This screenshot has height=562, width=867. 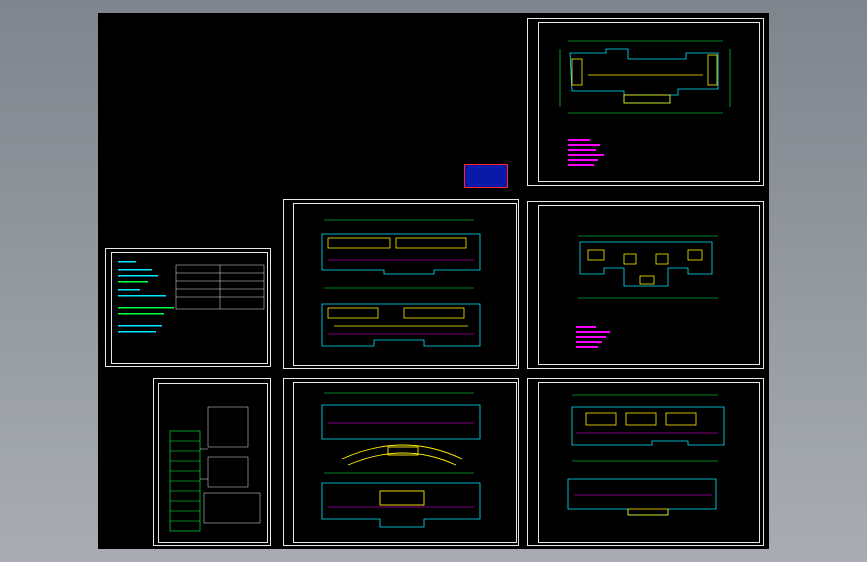 I want to click on drawing-sheet-bottom-right, so click(x=645, y=462).